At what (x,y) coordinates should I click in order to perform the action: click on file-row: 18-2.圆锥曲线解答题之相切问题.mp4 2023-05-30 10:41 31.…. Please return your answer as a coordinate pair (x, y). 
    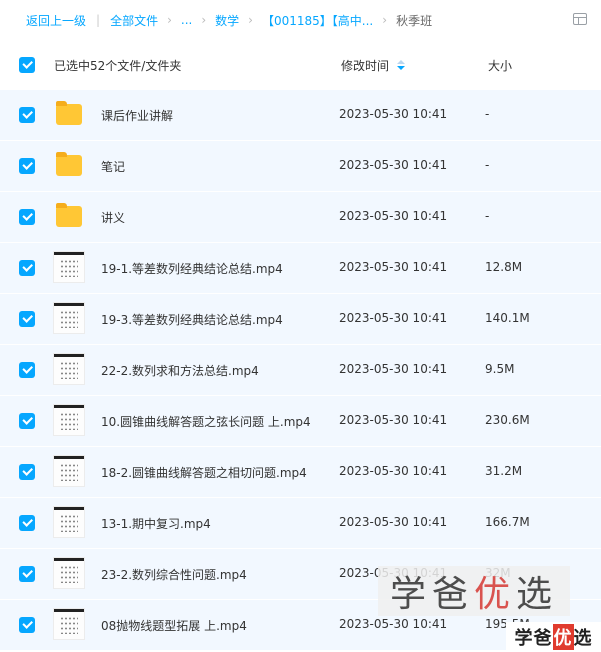
    Looking at the image, I should click on (300, 472).